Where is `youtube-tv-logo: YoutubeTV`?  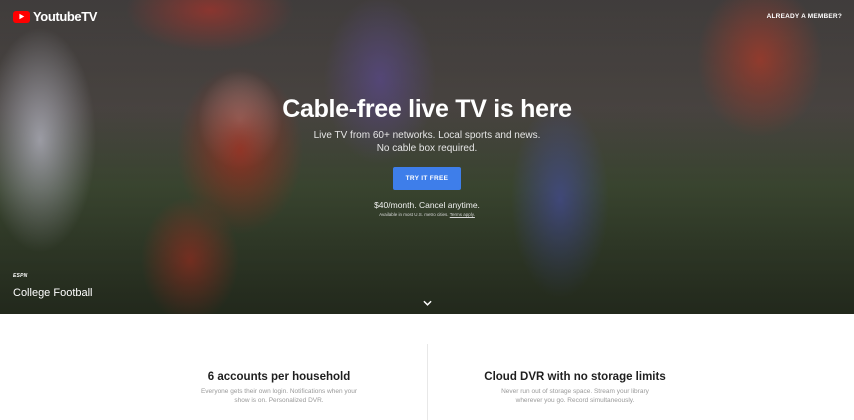
youtube-tv-logo: YoutubeTV is located at coordinates (55, 16).